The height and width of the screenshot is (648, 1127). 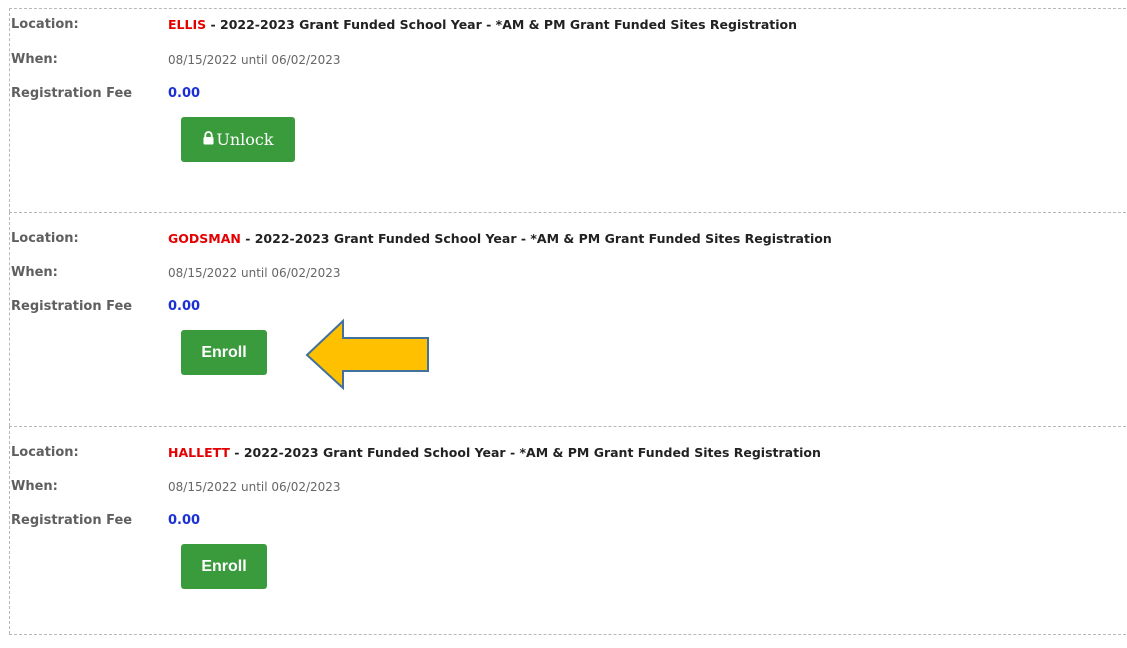 What do you see at coordinates (204, 238) in the screenshot?
I see `location-name: GODSMAN` at bounding box center [204, 238].